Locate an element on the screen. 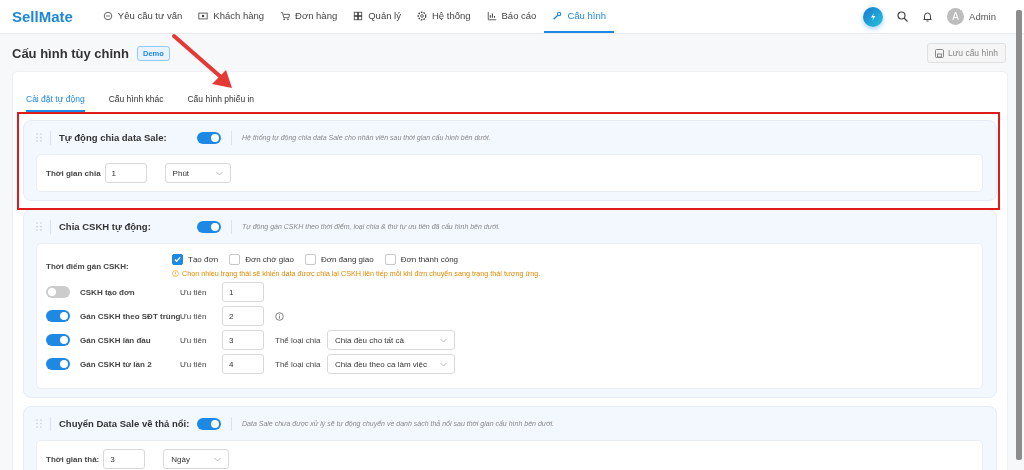 The height and width of the screenshot is (470, 1024). warning-icon is located at coordinates (175, 273).